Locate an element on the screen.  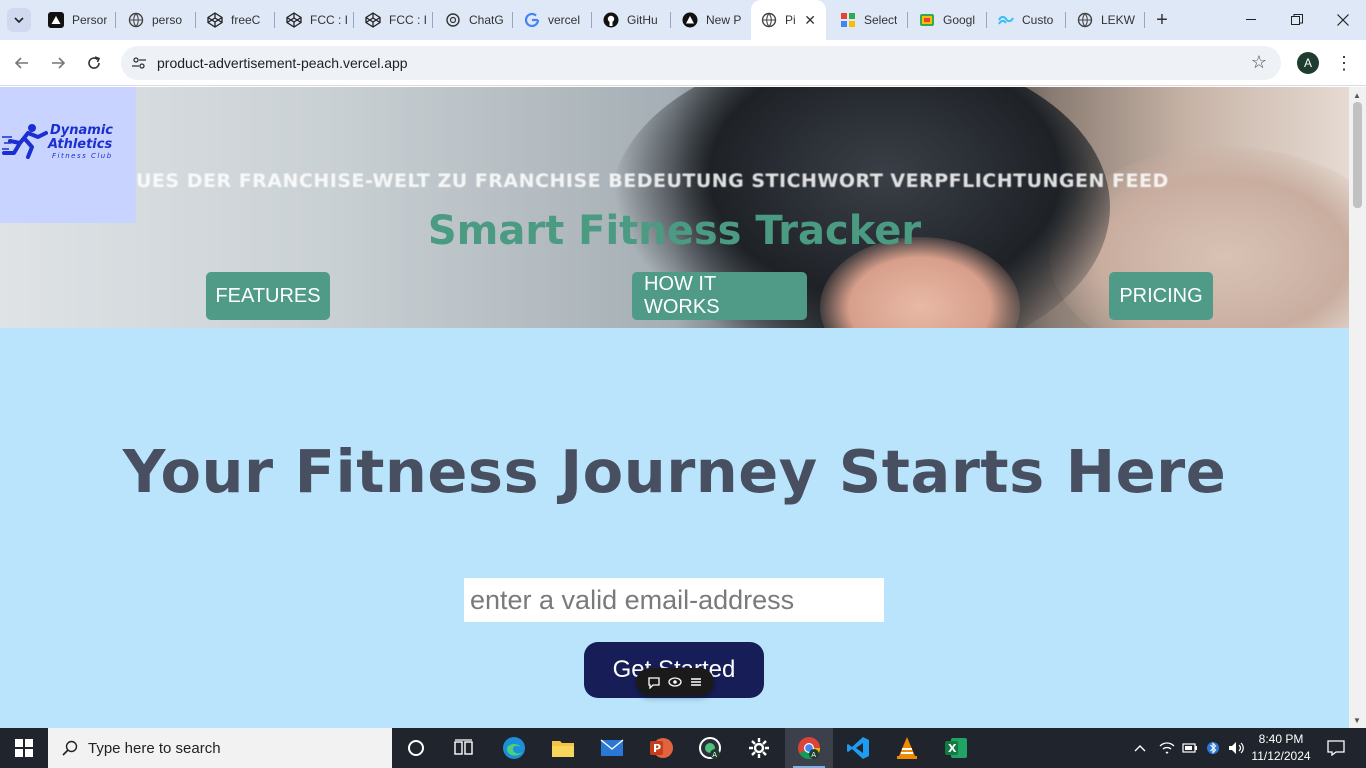
browser-tab-3: freeC is located at coordinates (235, 20).